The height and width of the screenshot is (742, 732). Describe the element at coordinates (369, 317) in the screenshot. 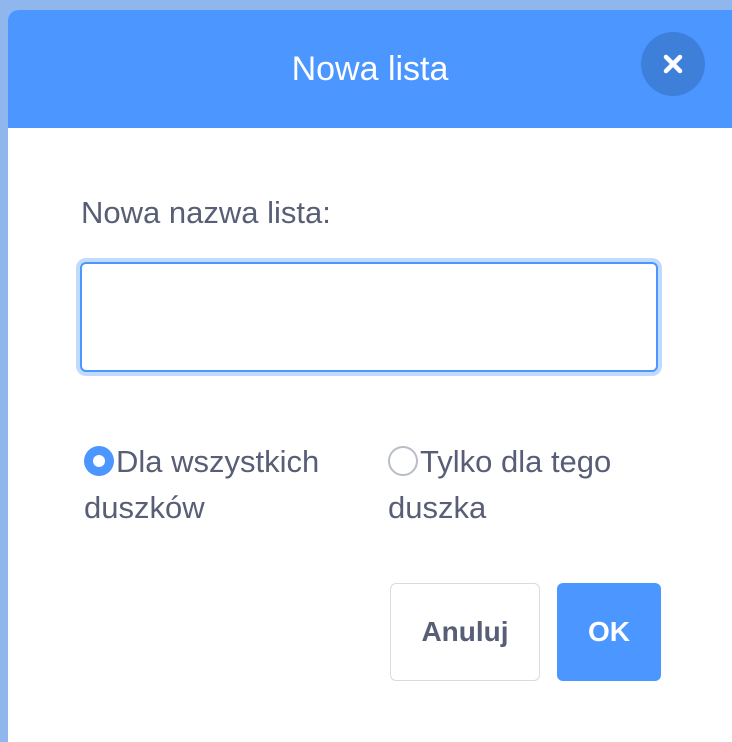

I see `list-name-input` at that location.